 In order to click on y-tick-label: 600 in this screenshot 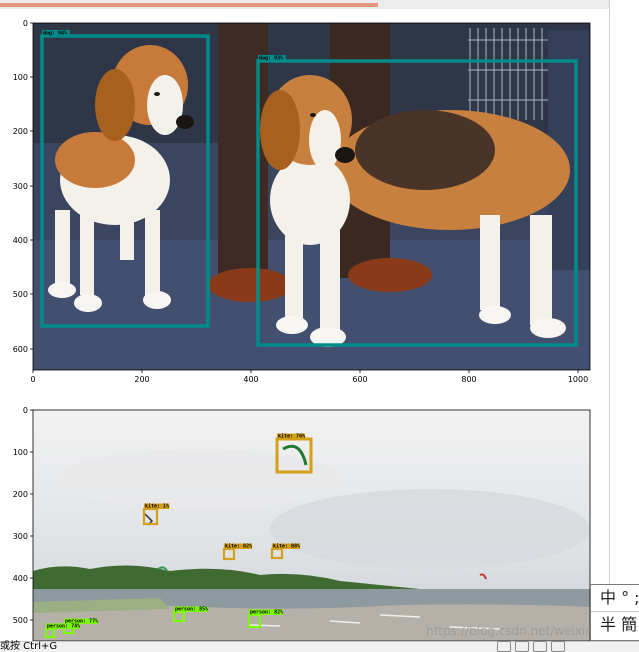, I will do `click(20, 349)`.